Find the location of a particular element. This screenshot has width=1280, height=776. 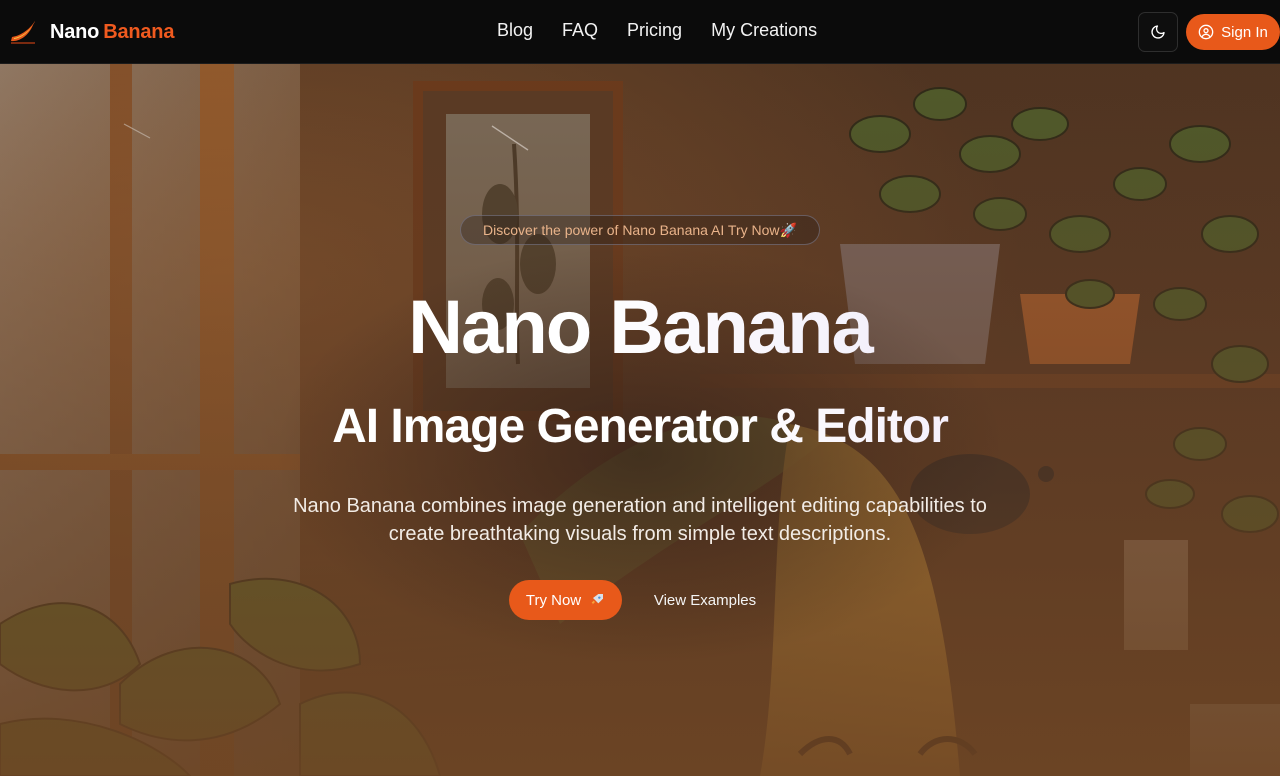

view-examples-button: View Examples is located at coordinates (705, 600).